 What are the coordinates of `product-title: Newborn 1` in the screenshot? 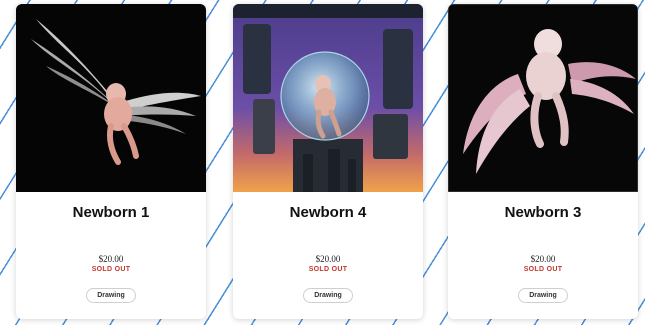 It's located at (111, 212).